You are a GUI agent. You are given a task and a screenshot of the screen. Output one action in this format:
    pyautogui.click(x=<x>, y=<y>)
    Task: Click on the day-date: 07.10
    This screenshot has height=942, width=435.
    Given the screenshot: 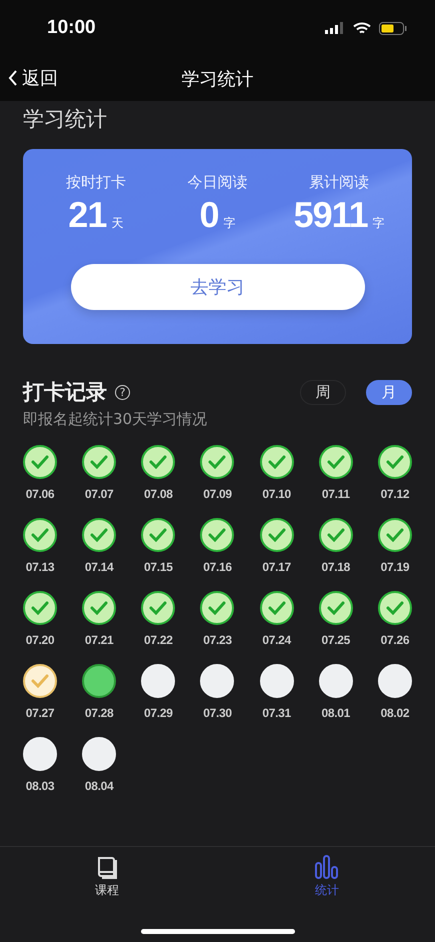 What is the action you would take?
    pyautogui.click(x=276, y=494)
    